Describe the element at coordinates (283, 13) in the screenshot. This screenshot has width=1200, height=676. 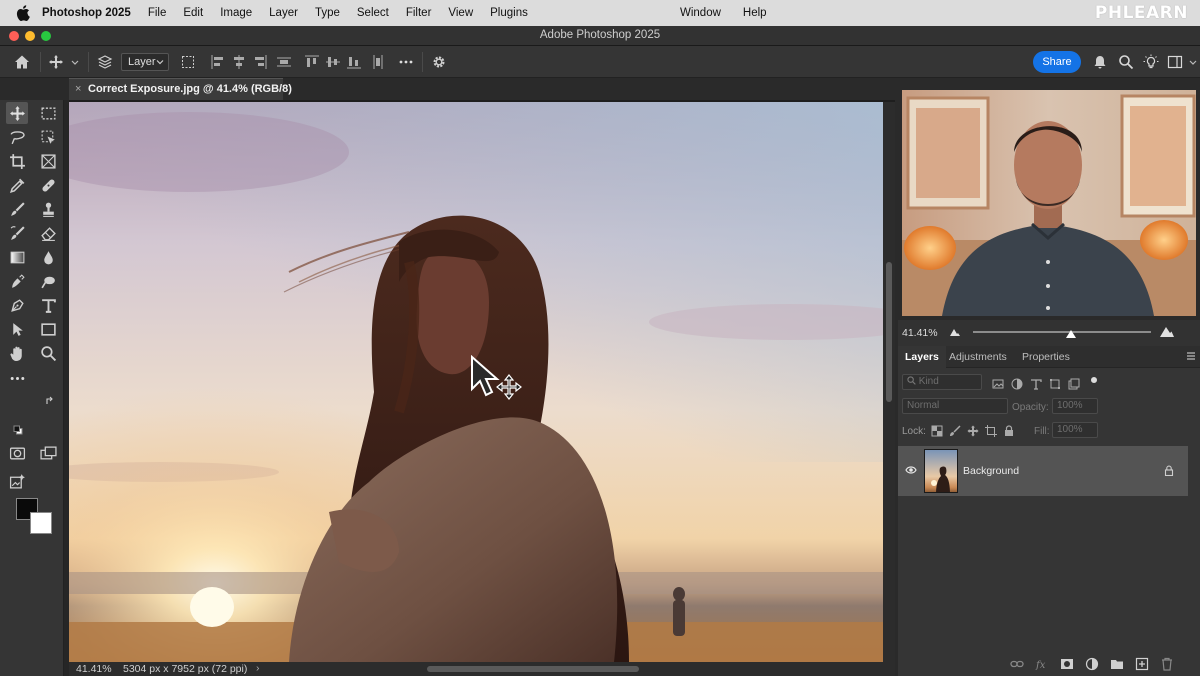
I see `menu-layer: Layer` at that location.